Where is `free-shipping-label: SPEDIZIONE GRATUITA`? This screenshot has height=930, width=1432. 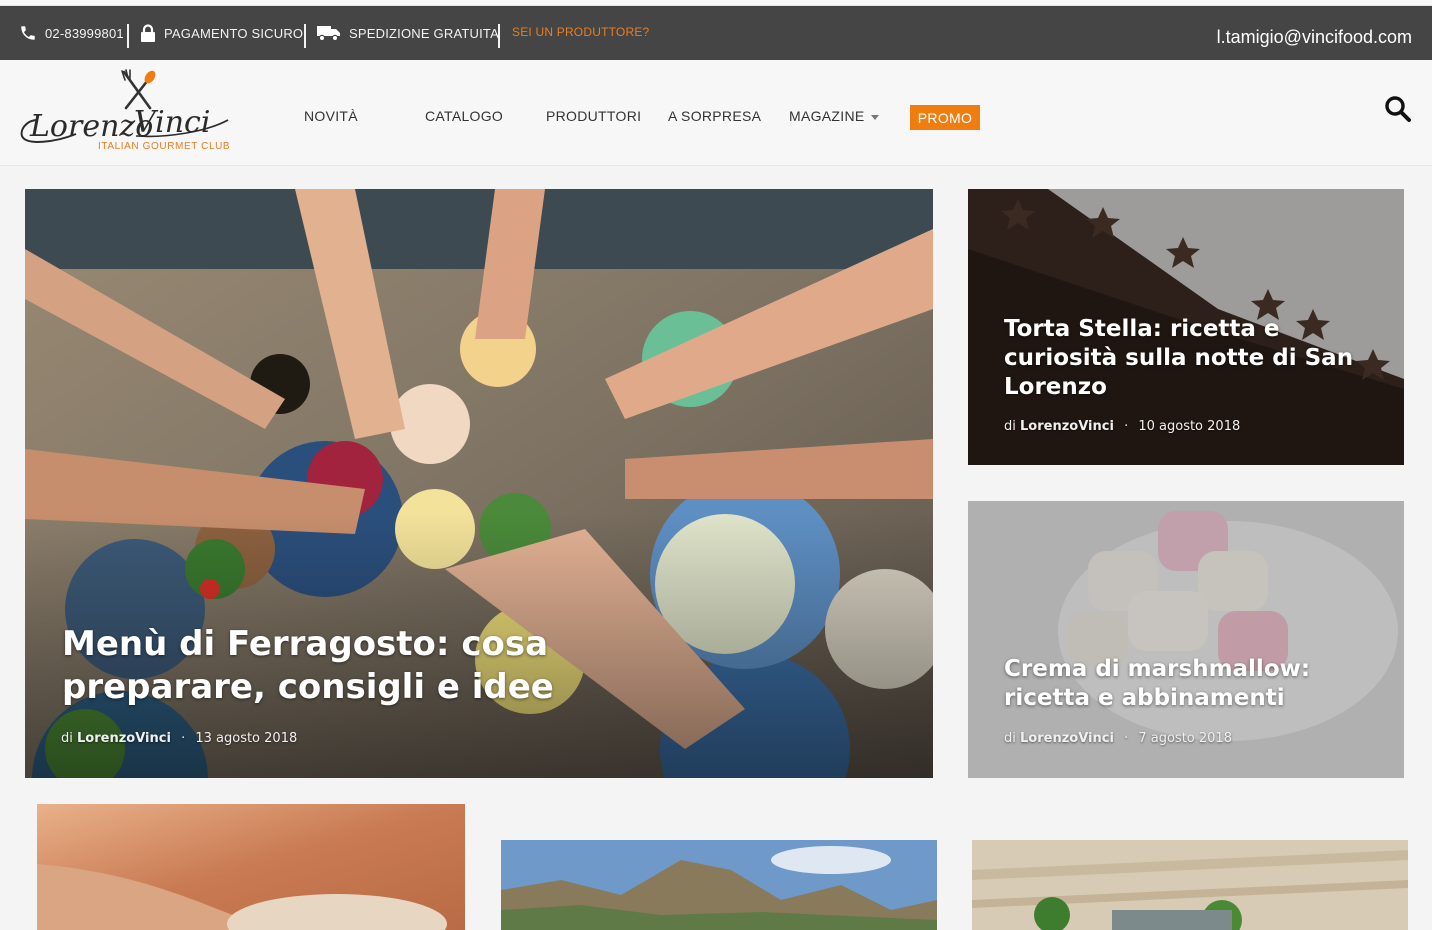
free-shipping-label: SPEDIZIONE GRATUITA is located at coordinates (424, 33).